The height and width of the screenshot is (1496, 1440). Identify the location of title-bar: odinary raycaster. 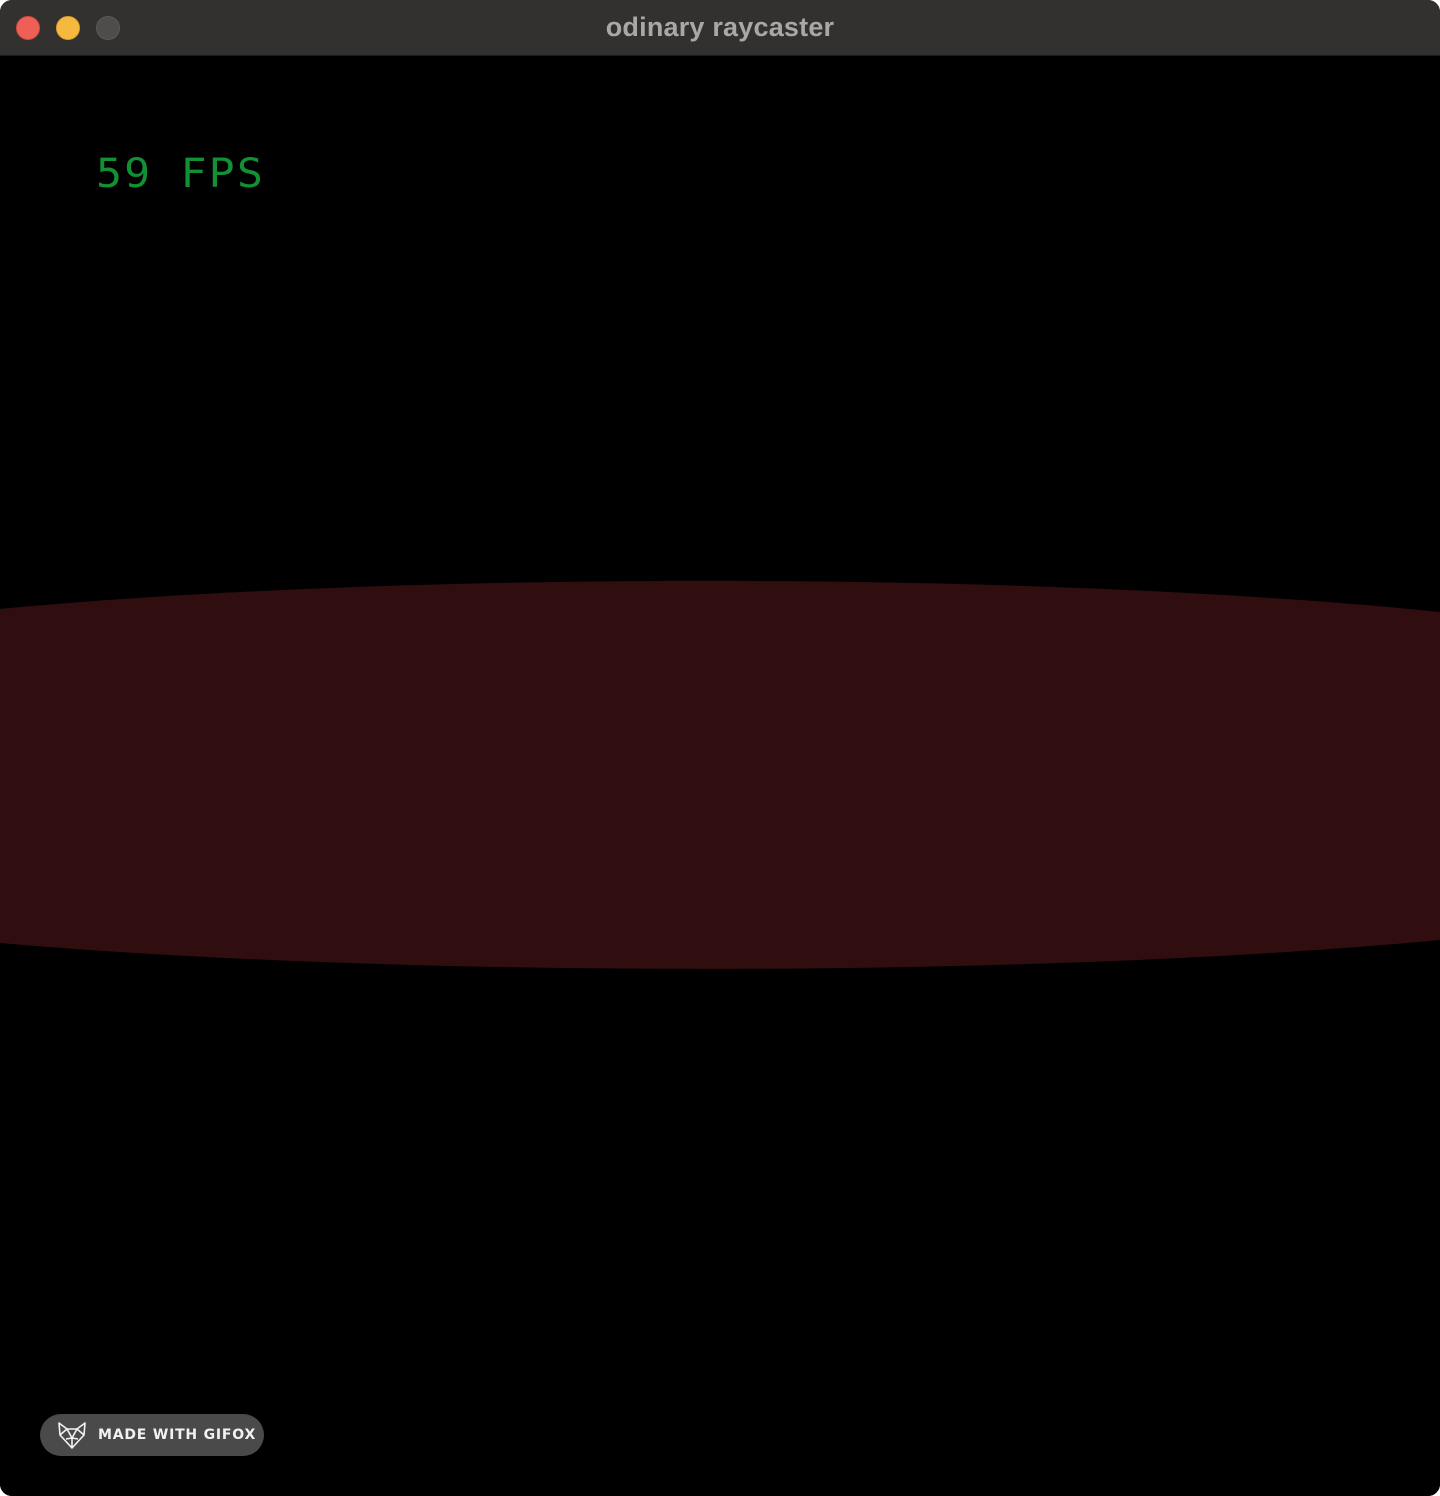
(720, 28).